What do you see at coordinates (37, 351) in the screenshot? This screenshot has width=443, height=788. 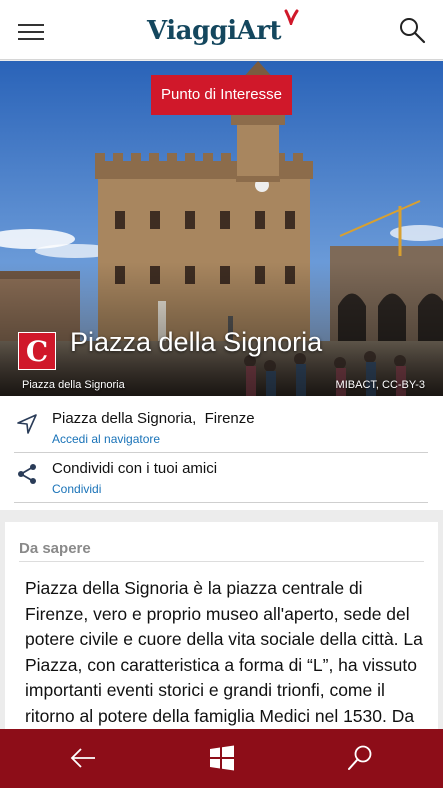 I see `category-icon: C` at bounding box center [37, 351].